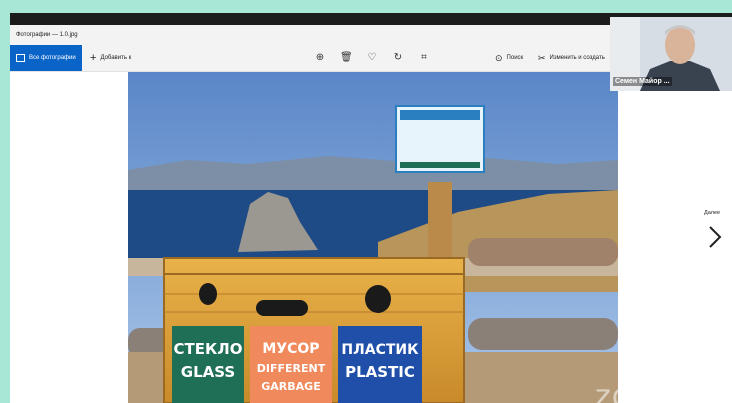 The image size is (732, 403). I want to click on all-photos-label: Все фотографии, so click(52, 58).